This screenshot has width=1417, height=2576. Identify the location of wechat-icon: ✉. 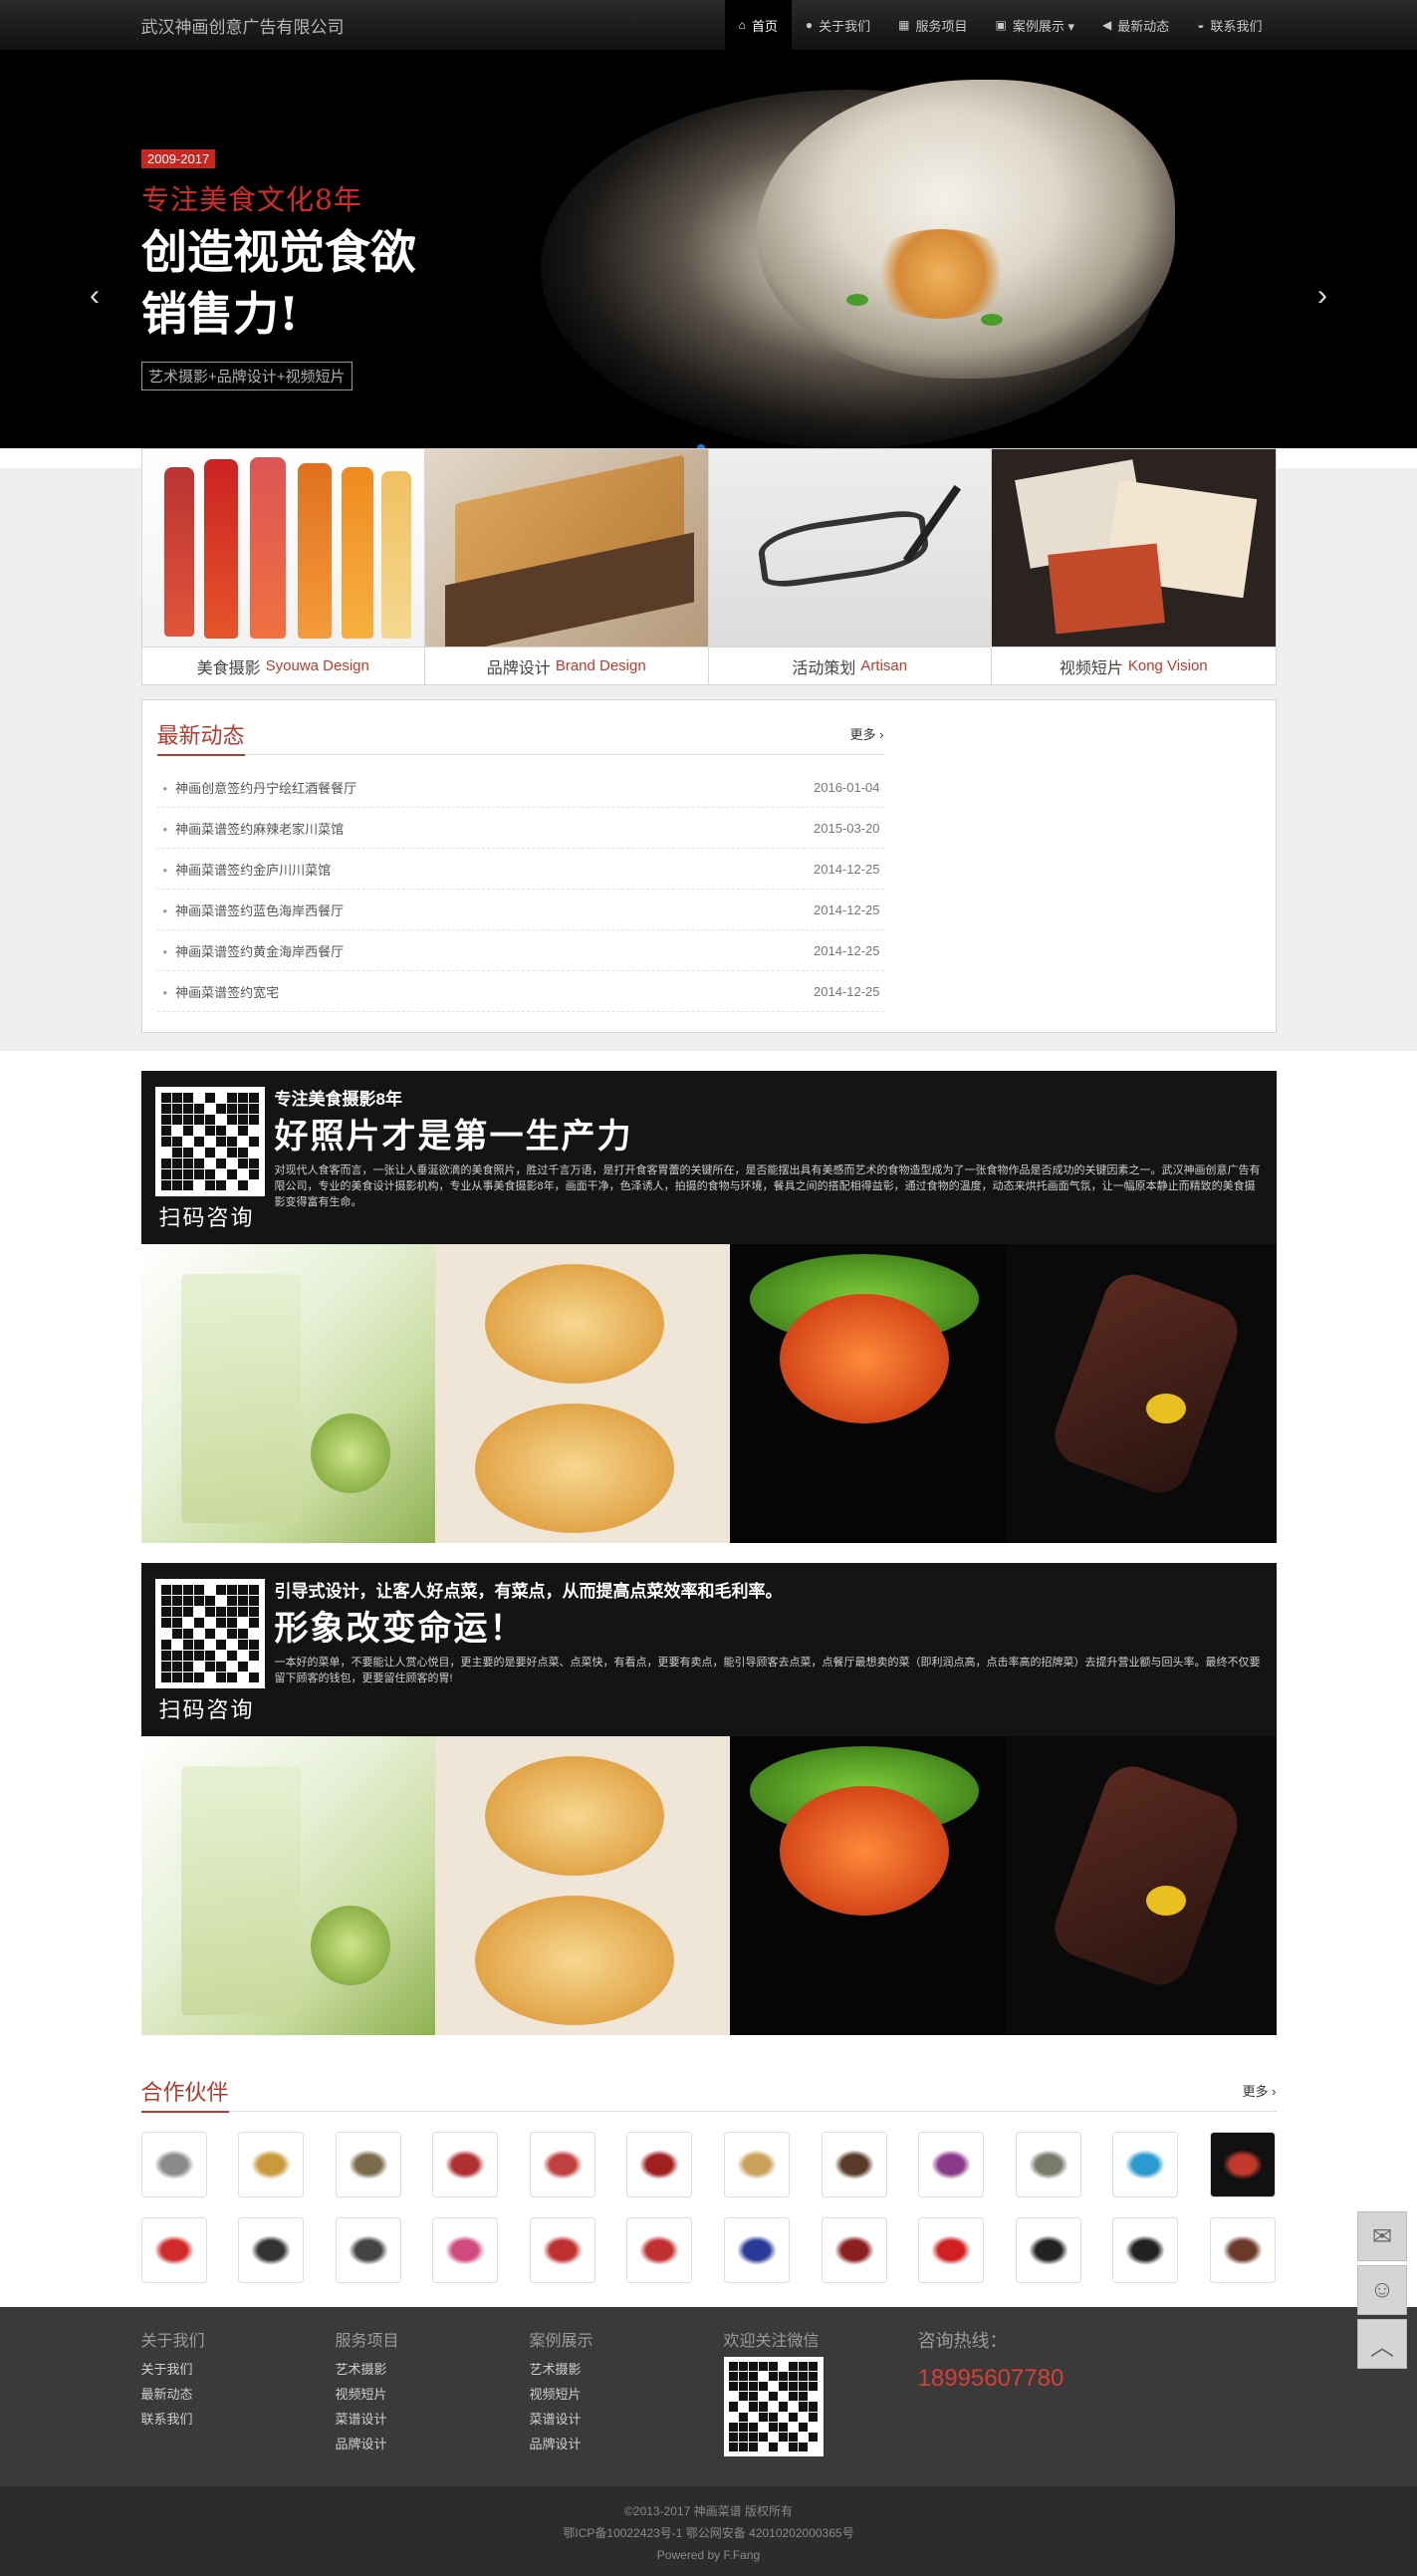
(1382, 2236).